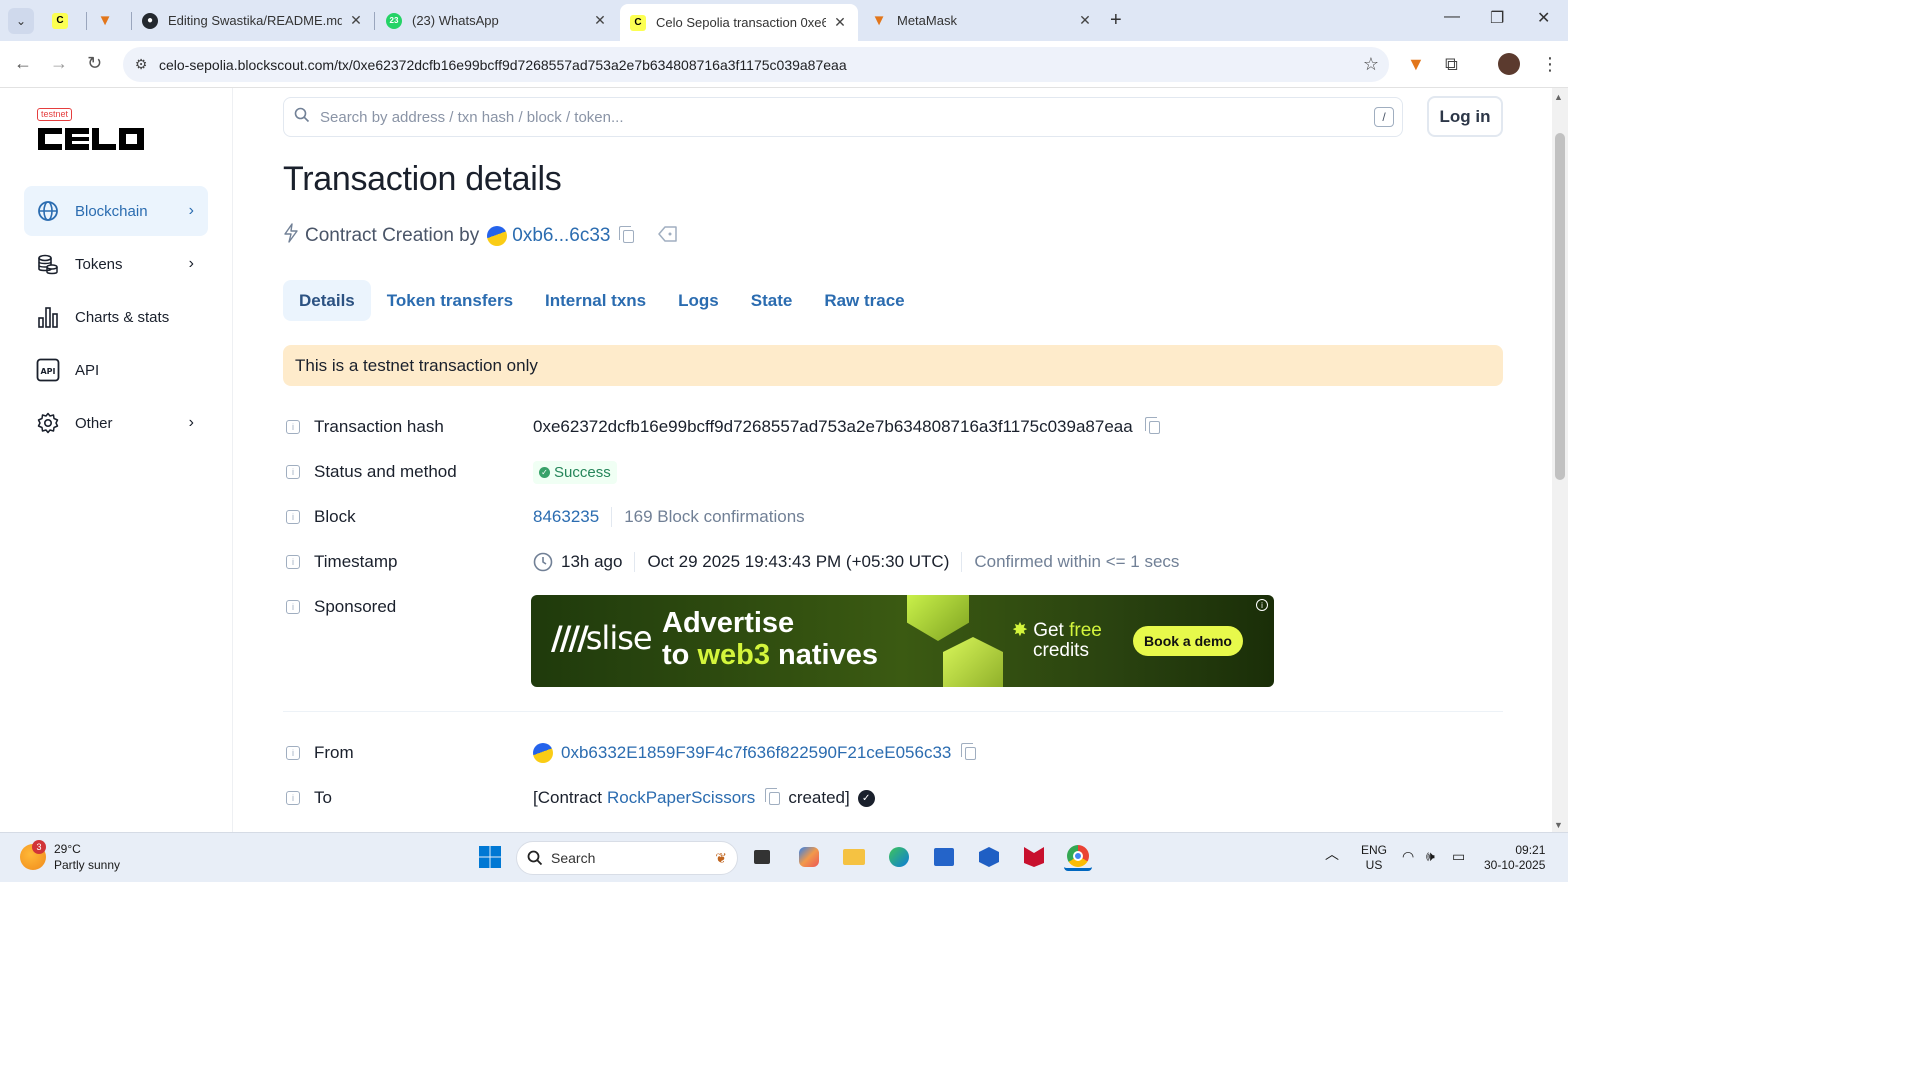 The width and height of the screenshot is (1920, 1080). Describe the element at coordinates (1451, 64) in the screenshot. I see `extensions-icon: ⧉` at that location.